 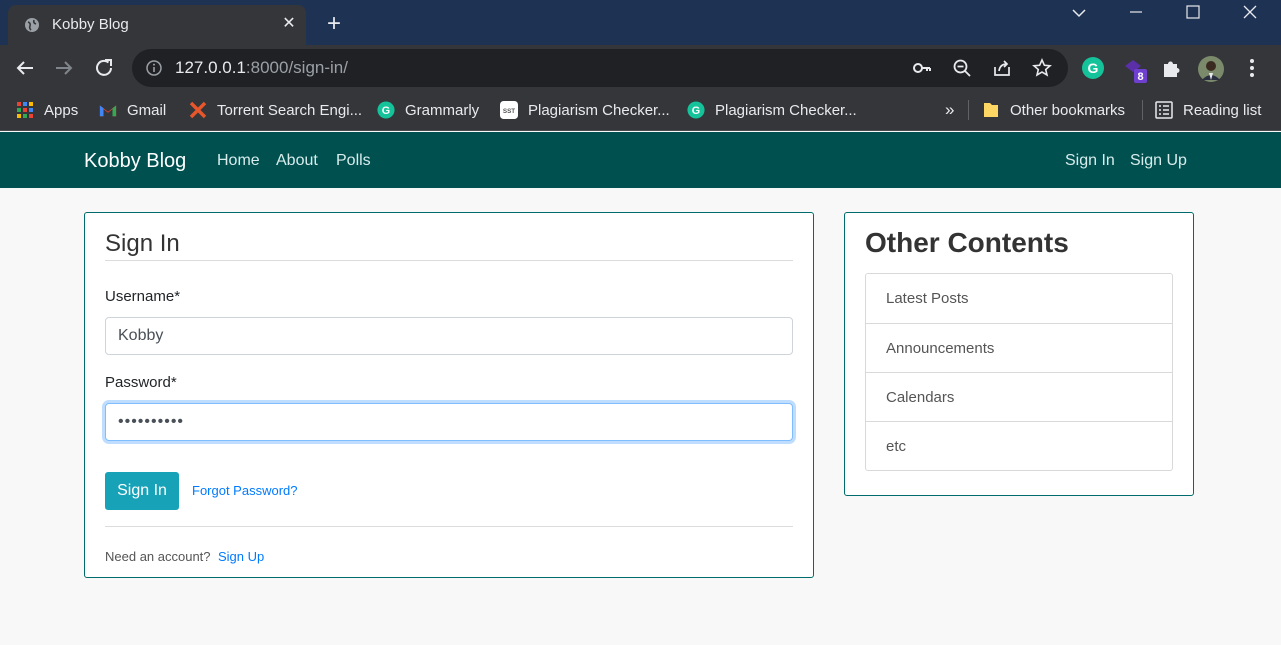 I want to click on reload-icon, so click(x=104, y=68).